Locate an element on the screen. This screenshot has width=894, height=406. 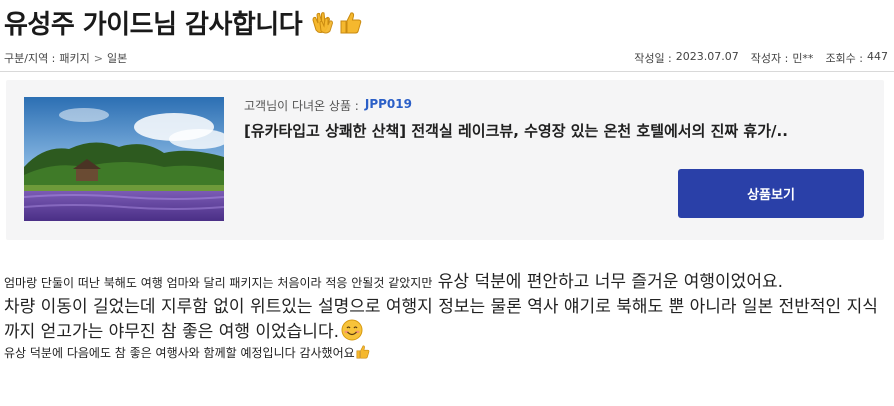
author-label: 작성자 : is located at coordinates (769, 58).